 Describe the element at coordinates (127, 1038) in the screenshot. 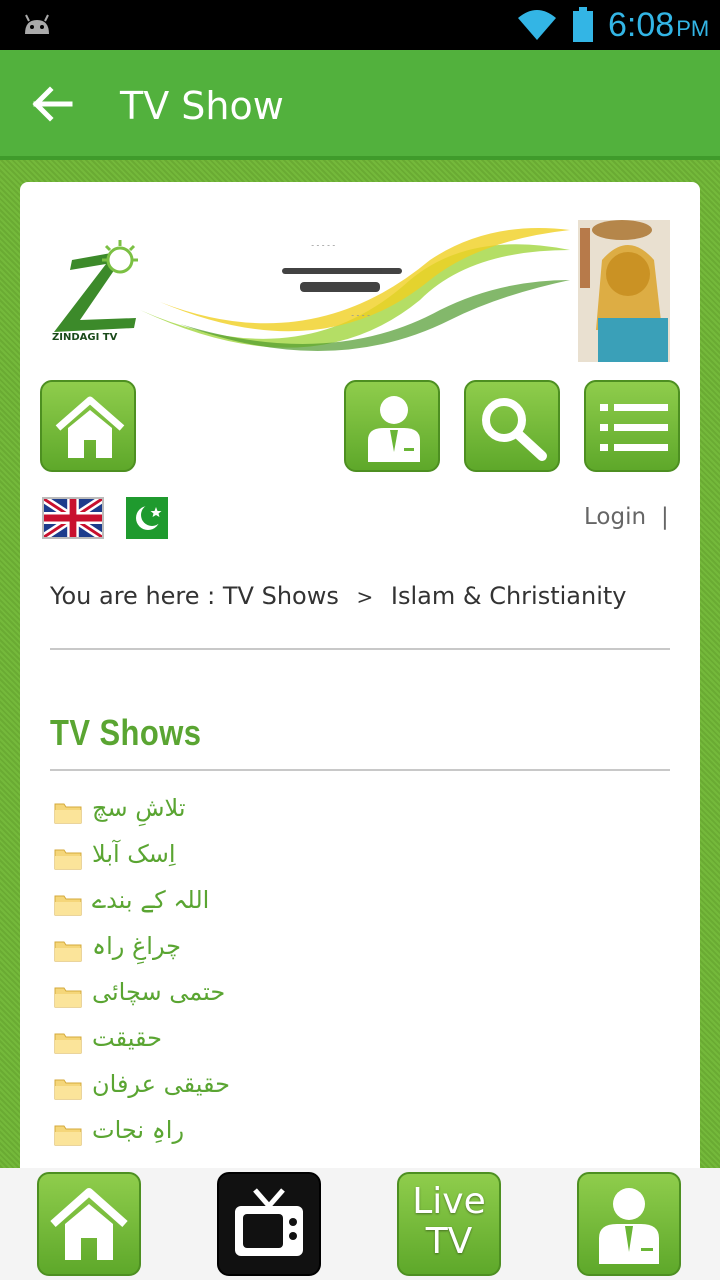

I see `show-label: حقیقت` at that location.